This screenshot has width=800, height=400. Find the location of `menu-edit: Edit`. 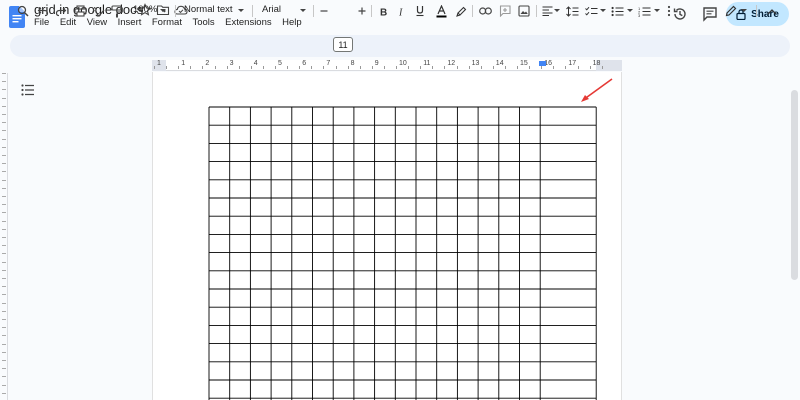

menu-edit: Edit is located at coordinates (68, 24).